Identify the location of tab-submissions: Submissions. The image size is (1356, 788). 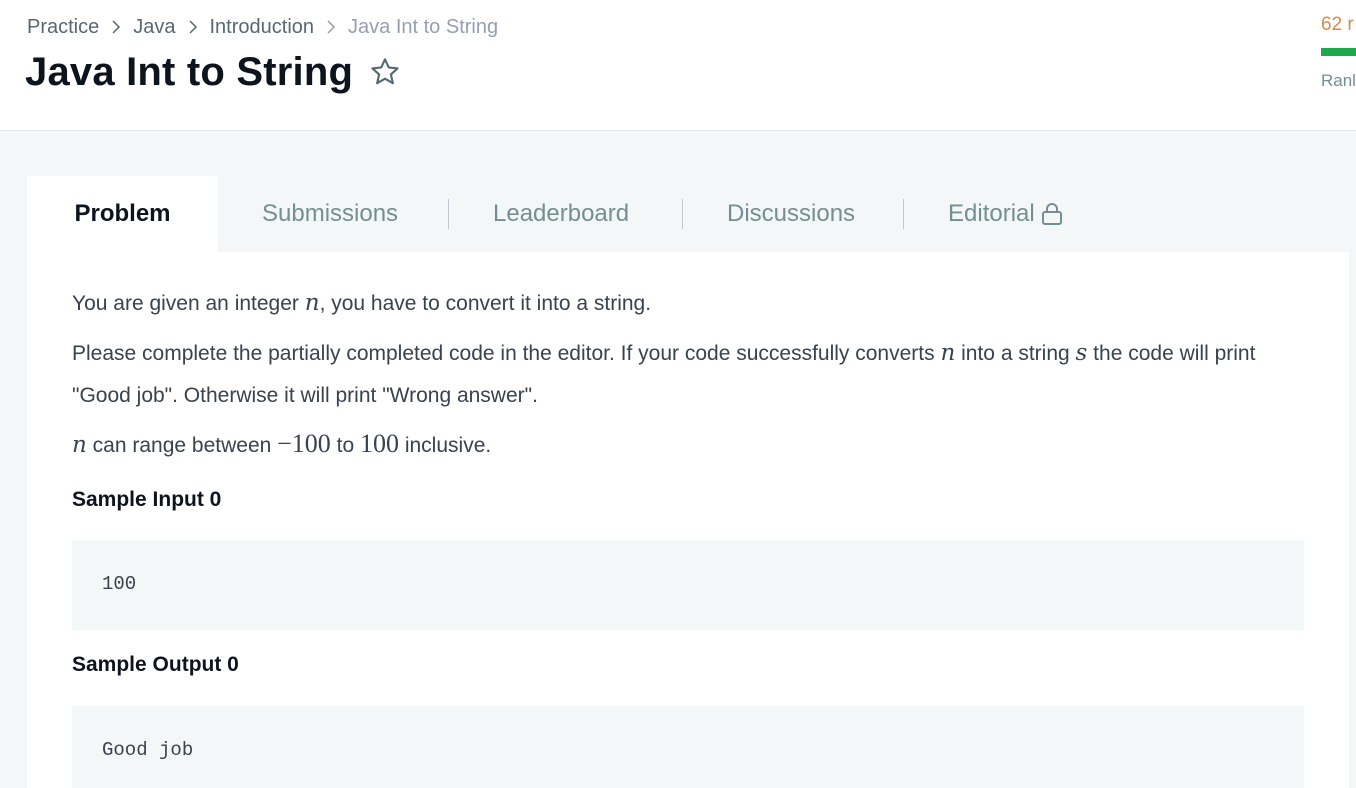
(330, 214).